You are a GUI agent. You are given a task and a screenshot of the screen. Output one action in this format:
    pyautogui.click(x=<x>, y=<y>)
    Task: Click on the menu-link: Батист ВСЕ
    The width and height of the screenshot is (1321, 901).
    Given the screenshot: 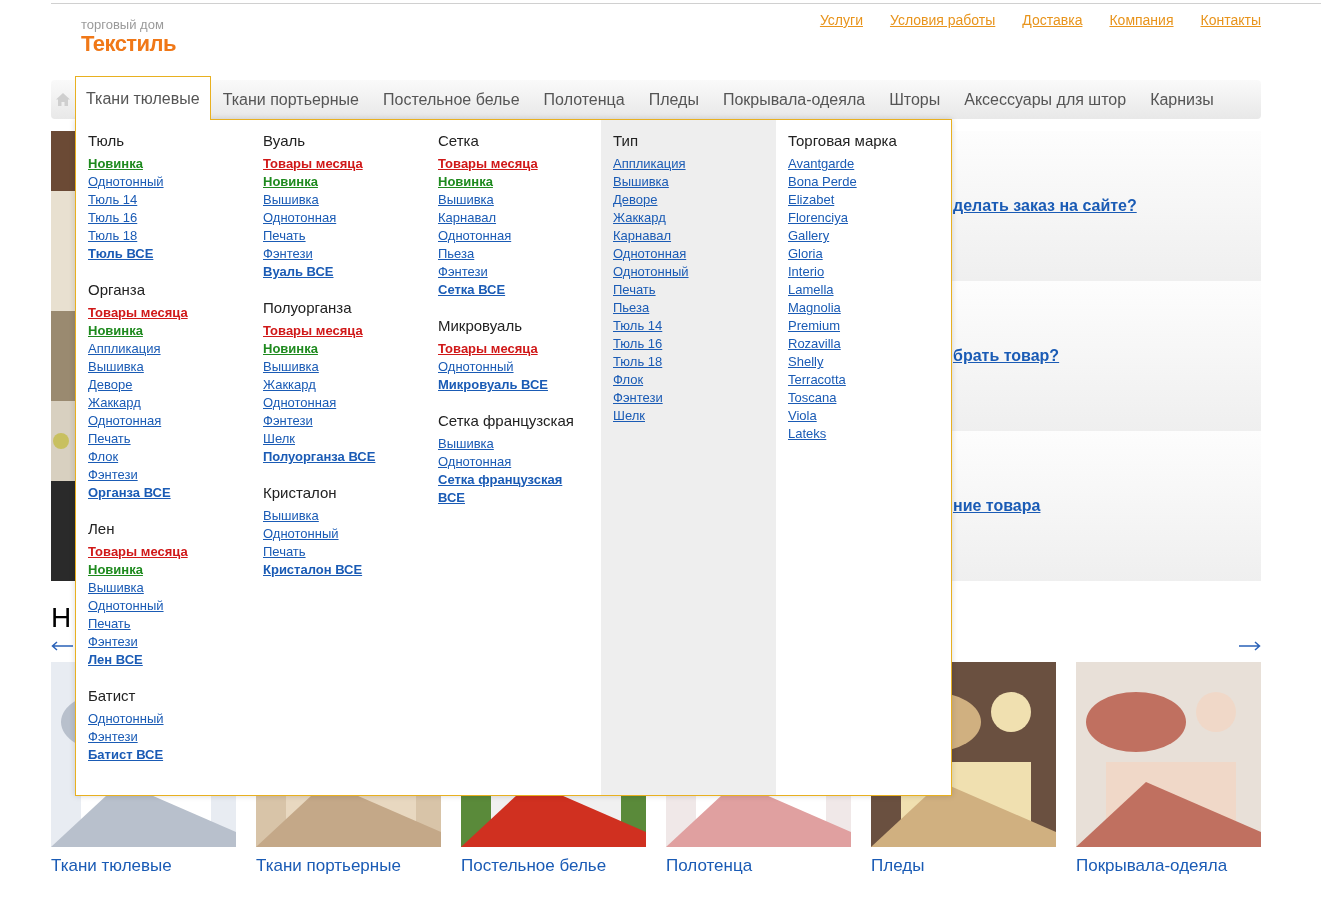 What is the action you would take?
    pyautogui.click(x=126, y=755)
    